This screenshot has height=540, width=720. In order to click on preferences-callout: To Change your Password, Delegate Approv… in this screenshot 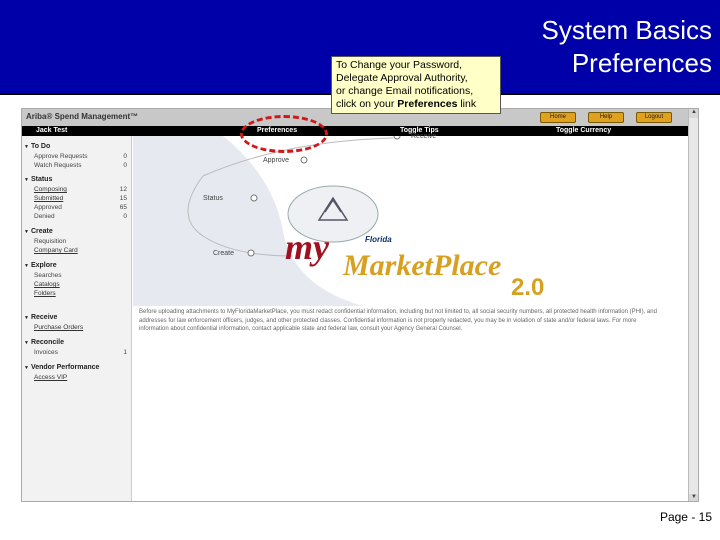, I will do `click(416, 85)`.